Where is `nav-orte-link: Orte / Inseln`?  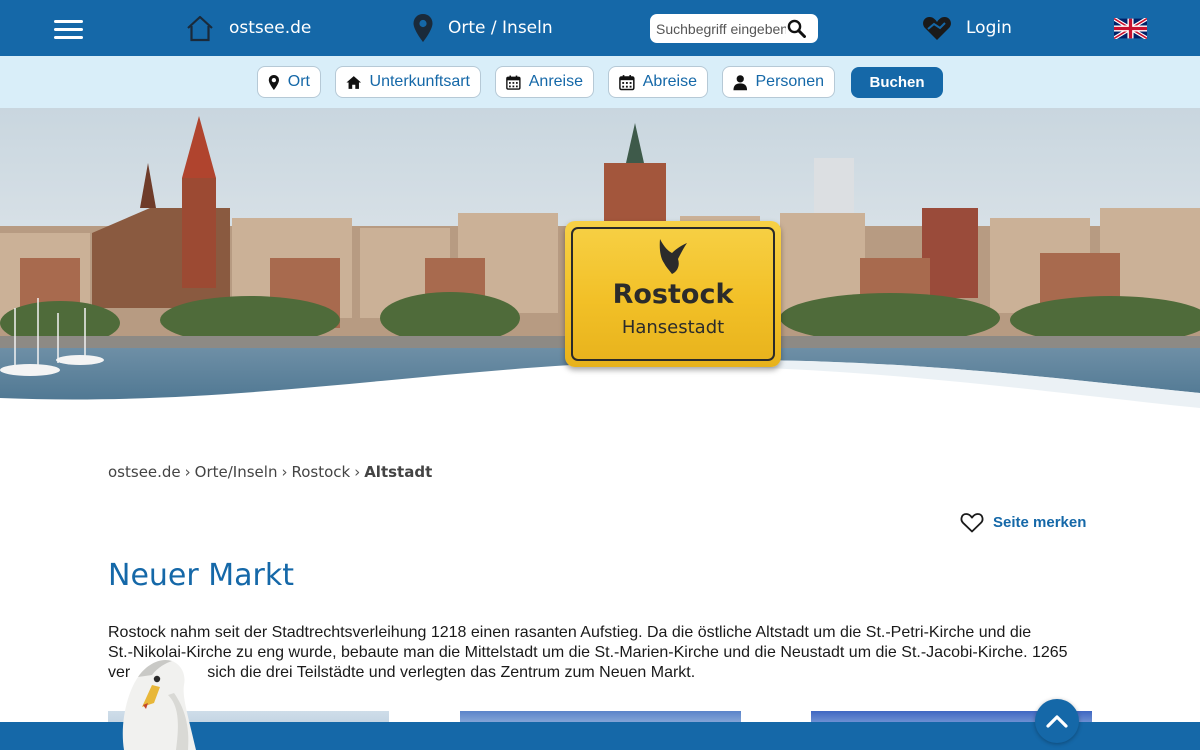 nav-orte-link: Orte / Inseln is located at coordinates (482, 28).